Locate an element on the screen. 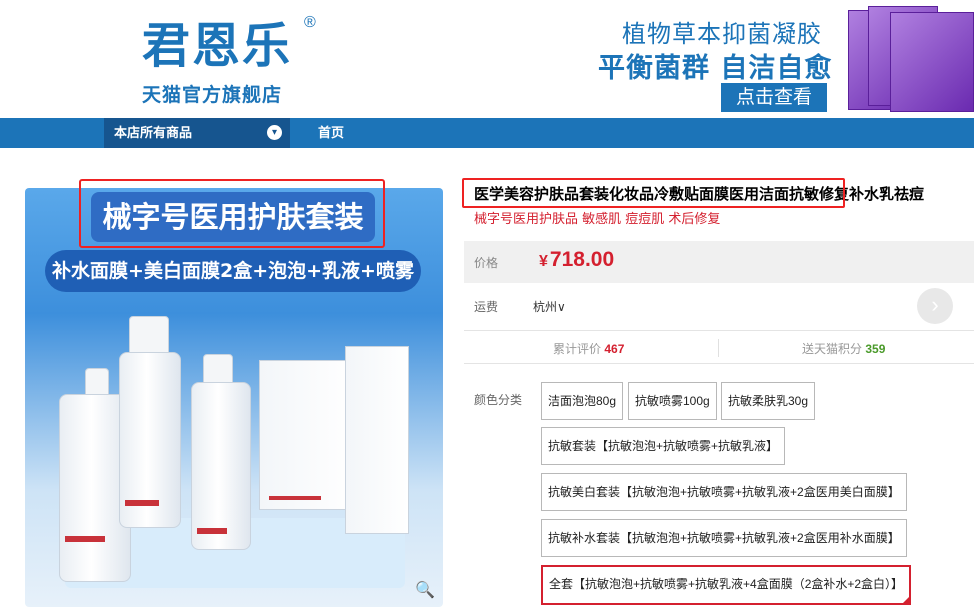 The image size is (974, 611). mask-box-back is located at coordinates (377, 440).